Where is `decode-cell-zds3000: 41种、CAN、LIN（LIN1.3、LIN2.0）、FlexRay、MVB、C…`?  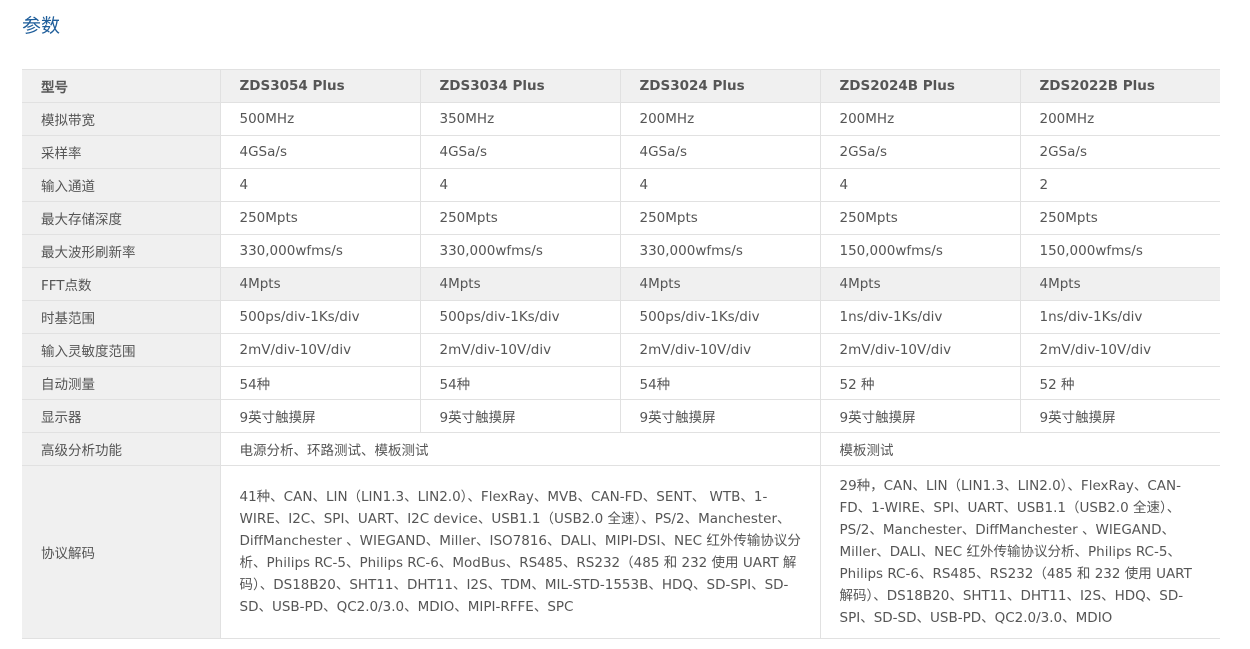 decode-cell-zds3000: 41种、CAN、LIN（LIN1.3、LIN2.0）、FlexRay、MVB、C… is located at coordinates (519, 552).